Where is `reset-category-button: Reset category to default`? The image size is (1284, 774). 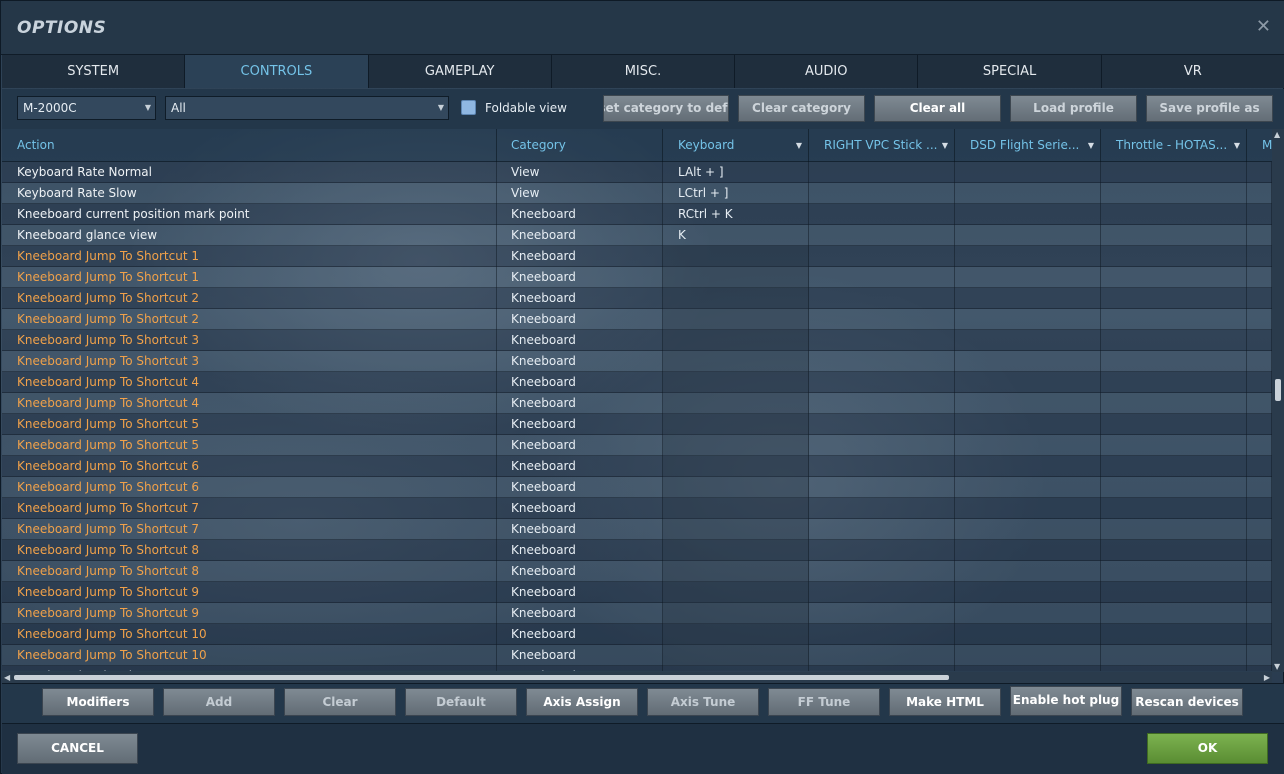 reset-category-button: Reset category to default is located at coordinates (666, 108).